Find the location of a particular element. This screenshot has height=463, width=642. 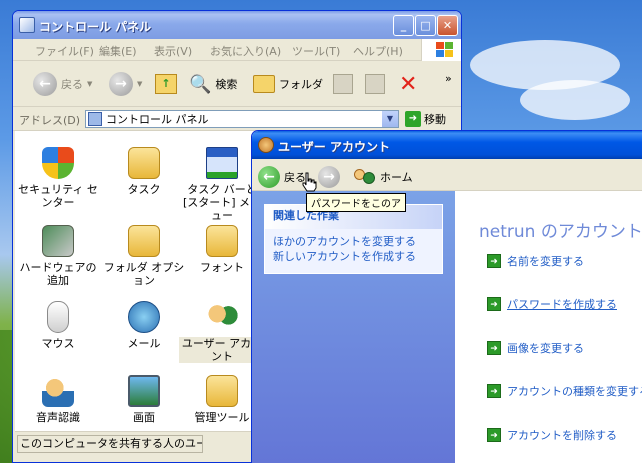

go-button: ➜ 移動 is located at coordinates (425, 119).